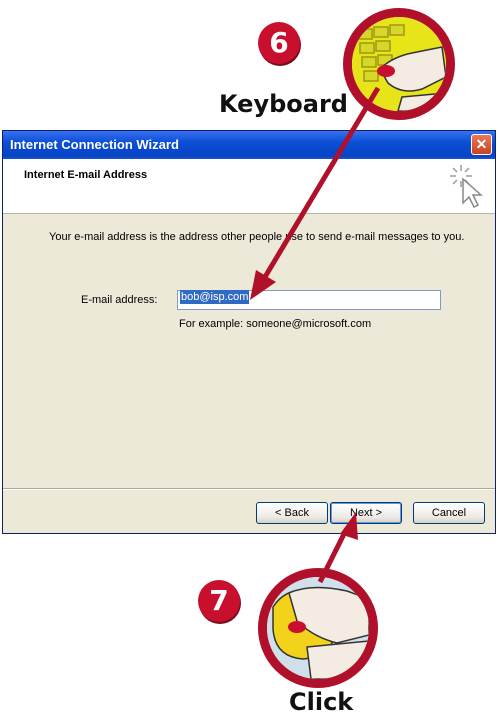 The width and height of the screenshot is (500, 716). What do you see at coordinates (321, 702) in the screenshot?
I see `click-label: Click` at bounding box center [321, 702].